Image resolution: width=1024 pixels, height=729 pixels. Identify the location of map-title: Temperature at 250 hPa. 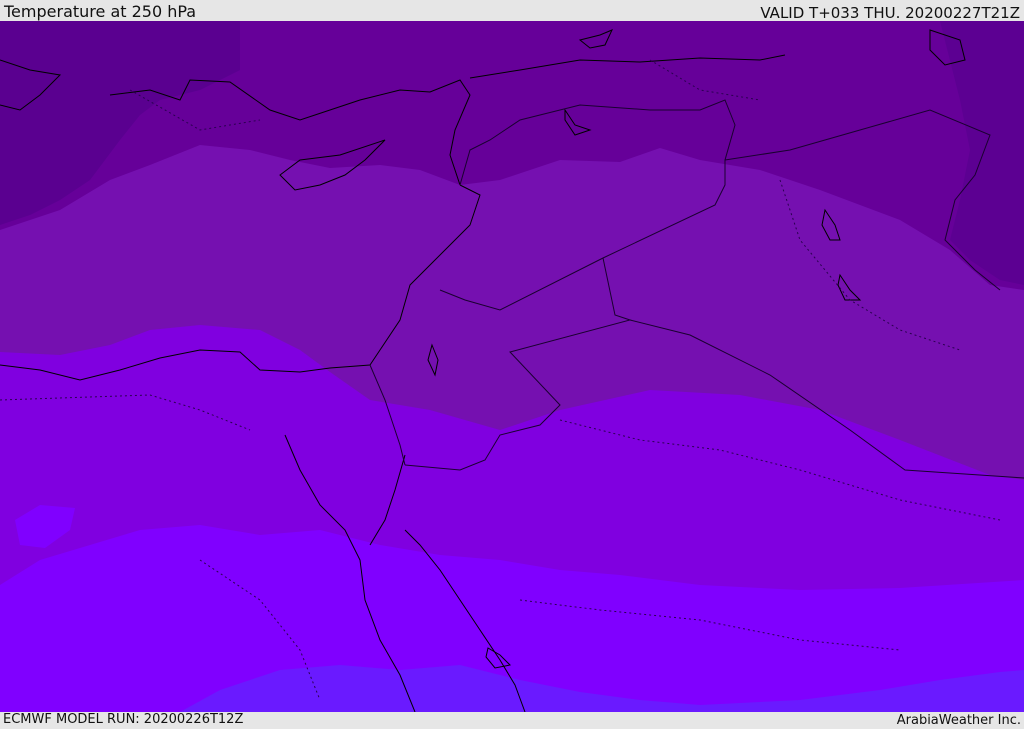
(100, 11).